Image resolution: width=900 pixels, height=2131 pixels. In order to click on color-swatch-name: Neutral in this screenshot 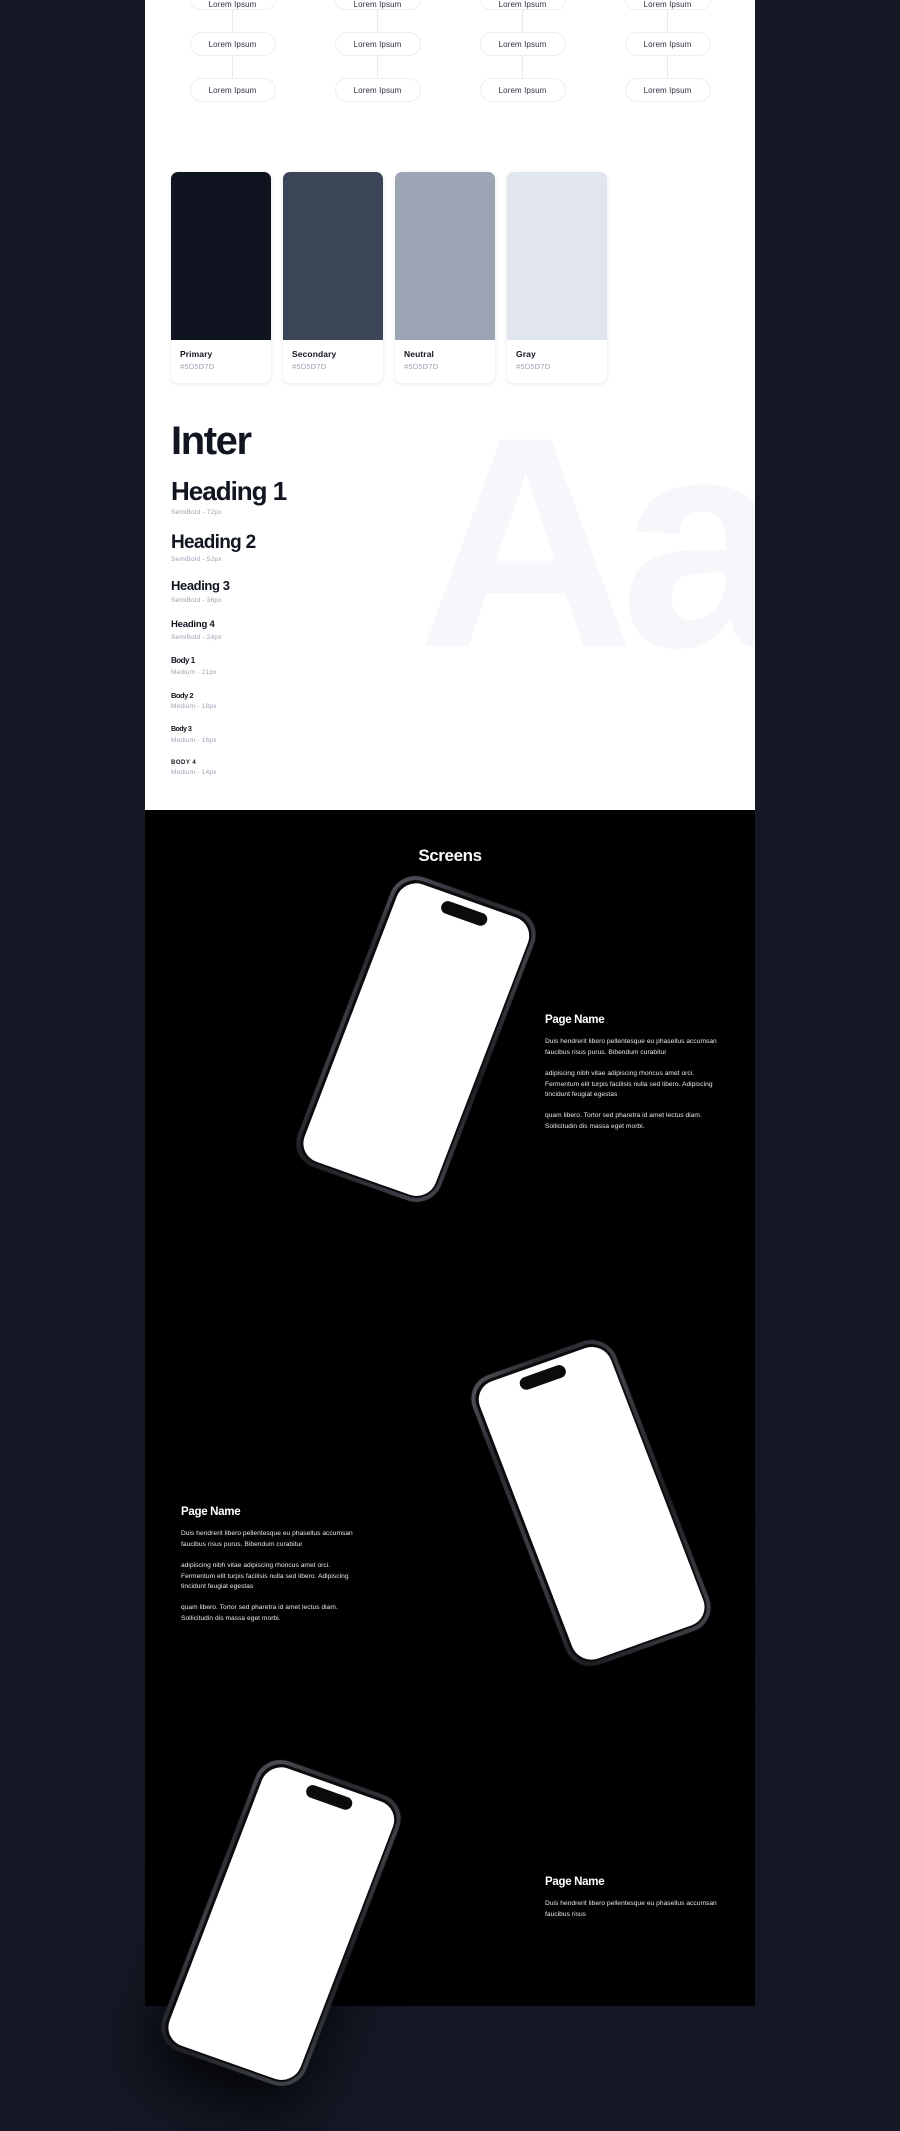, I will do `click(419, 354)`.